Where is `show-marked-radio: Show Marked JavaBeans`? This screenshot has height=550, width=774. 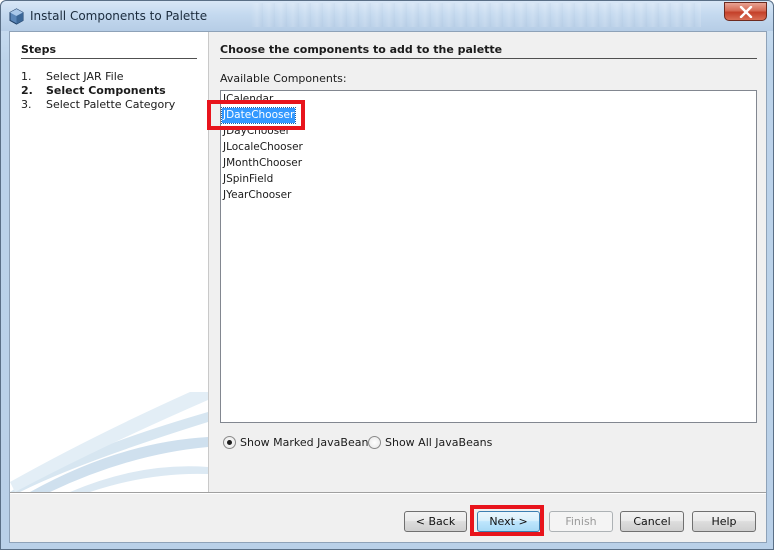 show-marked-radio: Show Marked JavaBeans is located at coordinates (298, 442).